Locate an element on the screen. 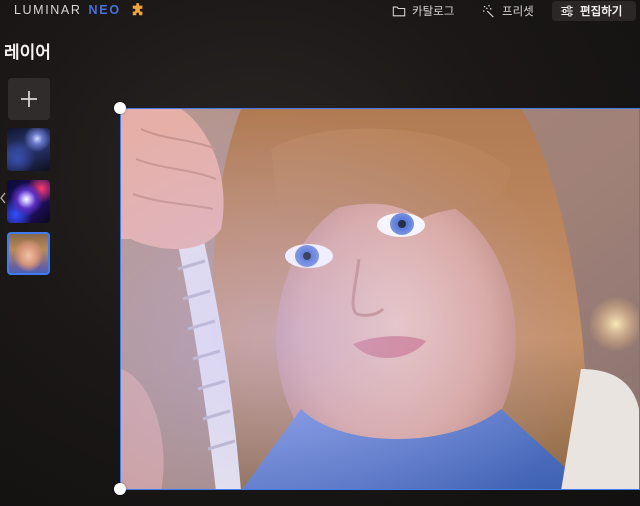 This screenshot has width=640, height=506. layers-panel-title: 레이어 is located at coordinates (27, 53).